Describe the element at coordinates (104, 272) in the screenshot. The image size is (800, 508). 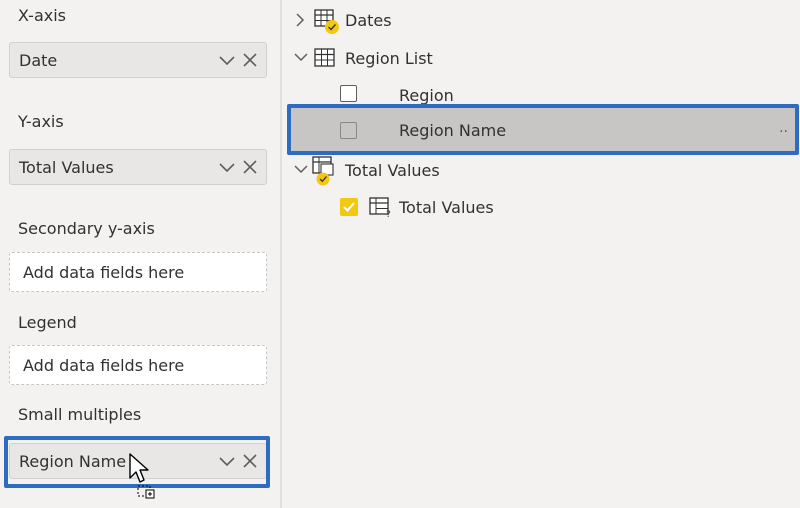
I see `secondary-y-axis-placeholder: Add data fields here` at that location.